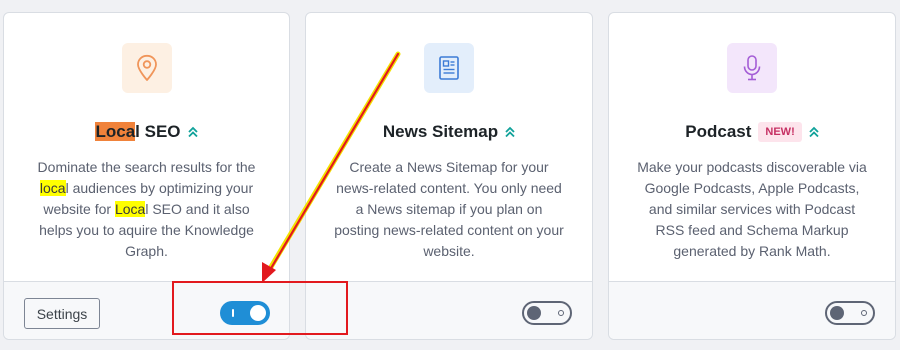 The width and height of the screenshot is (900, 350). What do you see at coordinates (158, 131) in the screenshot?
I see `title-rest: l SEO` at bounding box center [158, 131].